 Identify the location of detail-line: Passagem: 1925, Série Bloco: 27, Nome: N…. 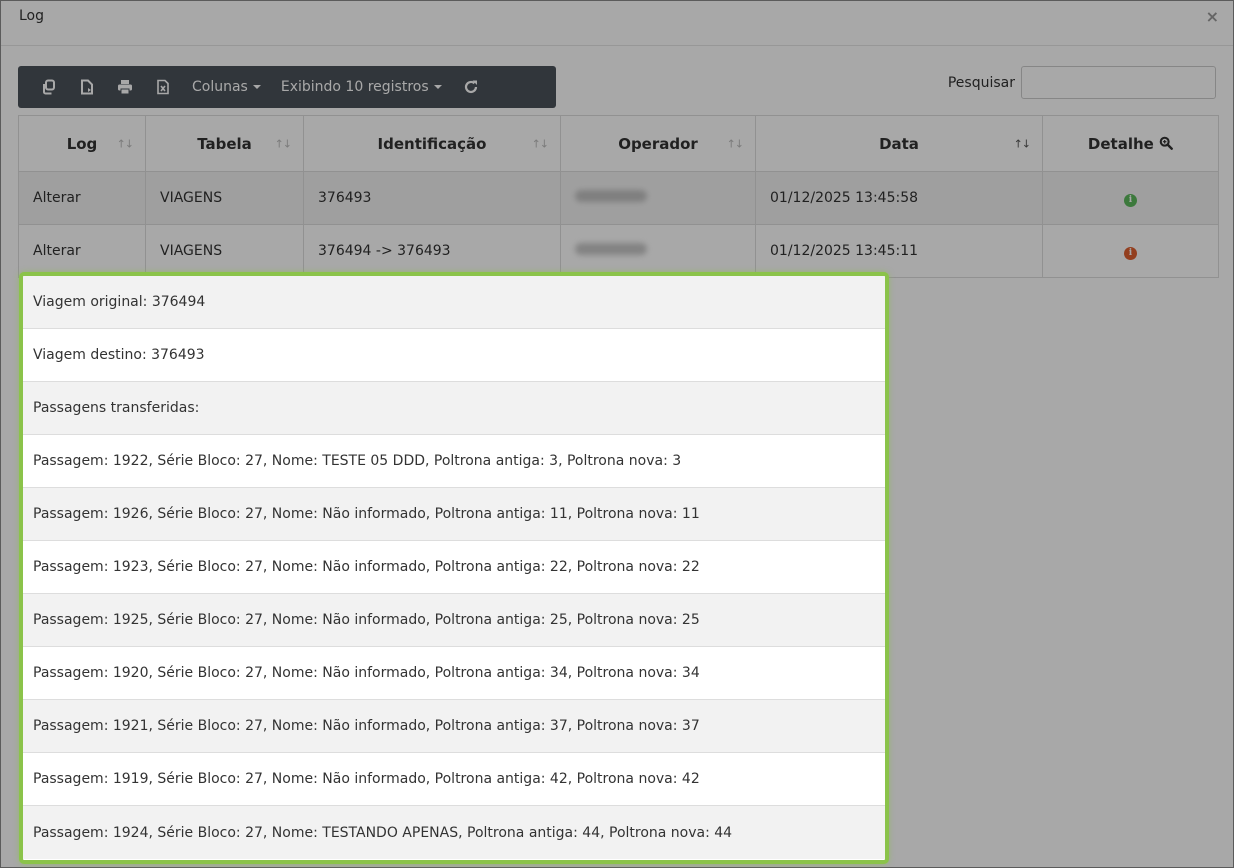
(454, 620).